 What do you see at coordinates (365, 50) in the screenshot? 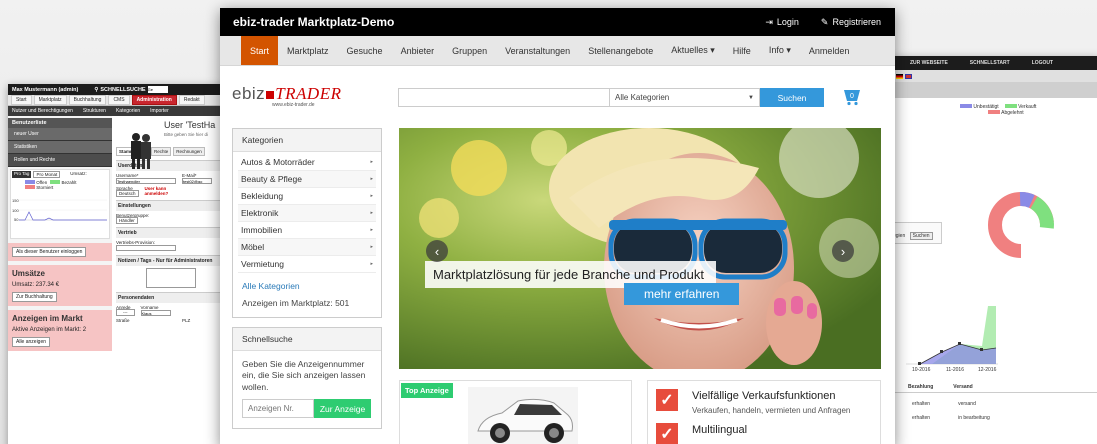
I see `nav-gesuche: Gesuche` at bounding box center [365, 50].